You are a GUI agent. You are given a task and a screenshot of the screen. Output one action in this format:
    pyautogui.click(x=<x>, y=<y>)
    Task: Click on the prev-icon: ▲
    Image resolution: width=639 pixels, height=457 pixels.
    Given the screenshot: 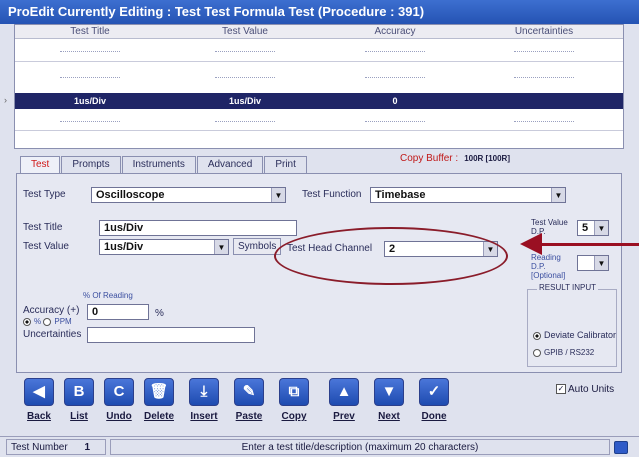 What is the action you would take?
    pyautogui.click(x=344, y=392)
    